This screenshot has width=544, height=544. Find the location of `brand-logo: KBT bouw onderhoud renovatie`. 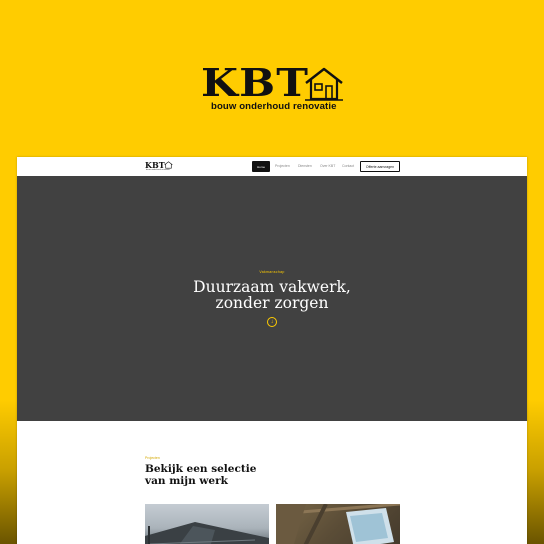

brand-logo: KBT bouw onderhoud renovatie is located at coordinates (272, 89).